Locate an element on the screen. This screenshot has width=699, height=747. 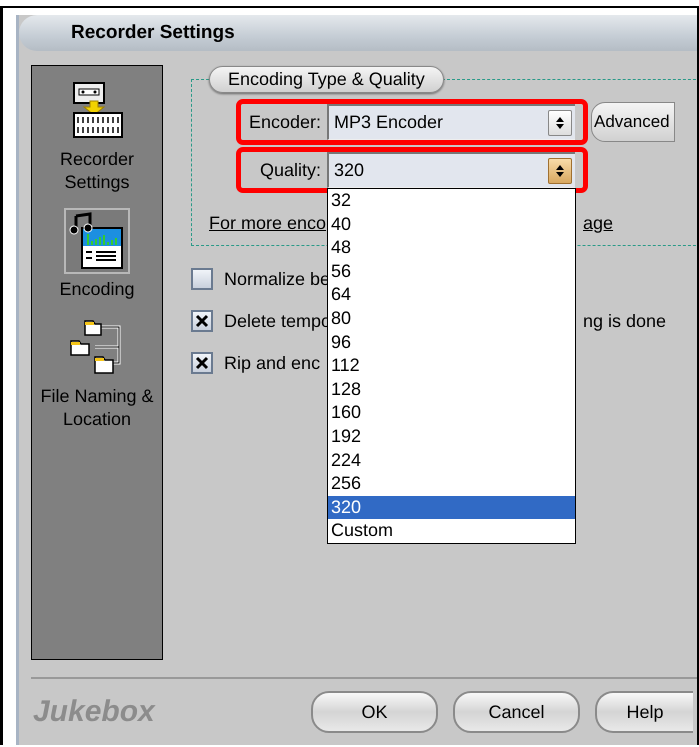
dropdown-option: 112 is located at coordinates (451, 366).